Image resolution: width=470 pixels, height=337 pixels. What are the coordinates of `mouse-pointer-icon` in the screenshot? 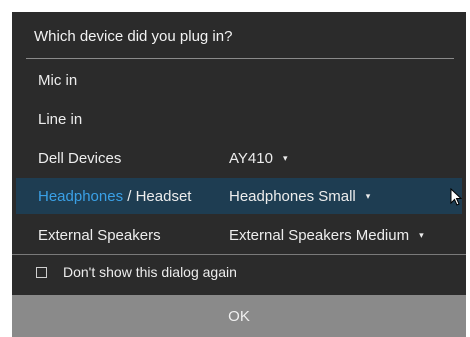 It's located at (456, 197).